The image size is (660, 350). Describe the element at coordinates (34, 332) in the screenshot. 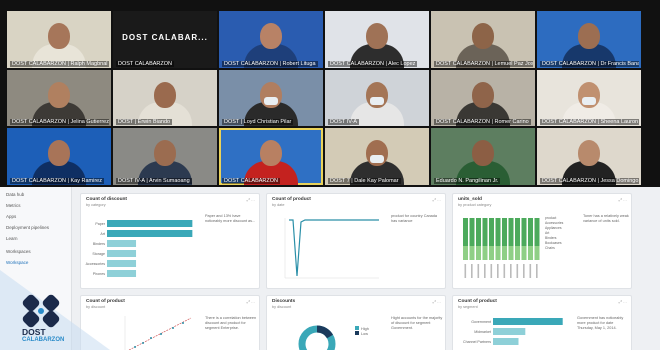

I see `logo-wordmark: DOST` at that location.